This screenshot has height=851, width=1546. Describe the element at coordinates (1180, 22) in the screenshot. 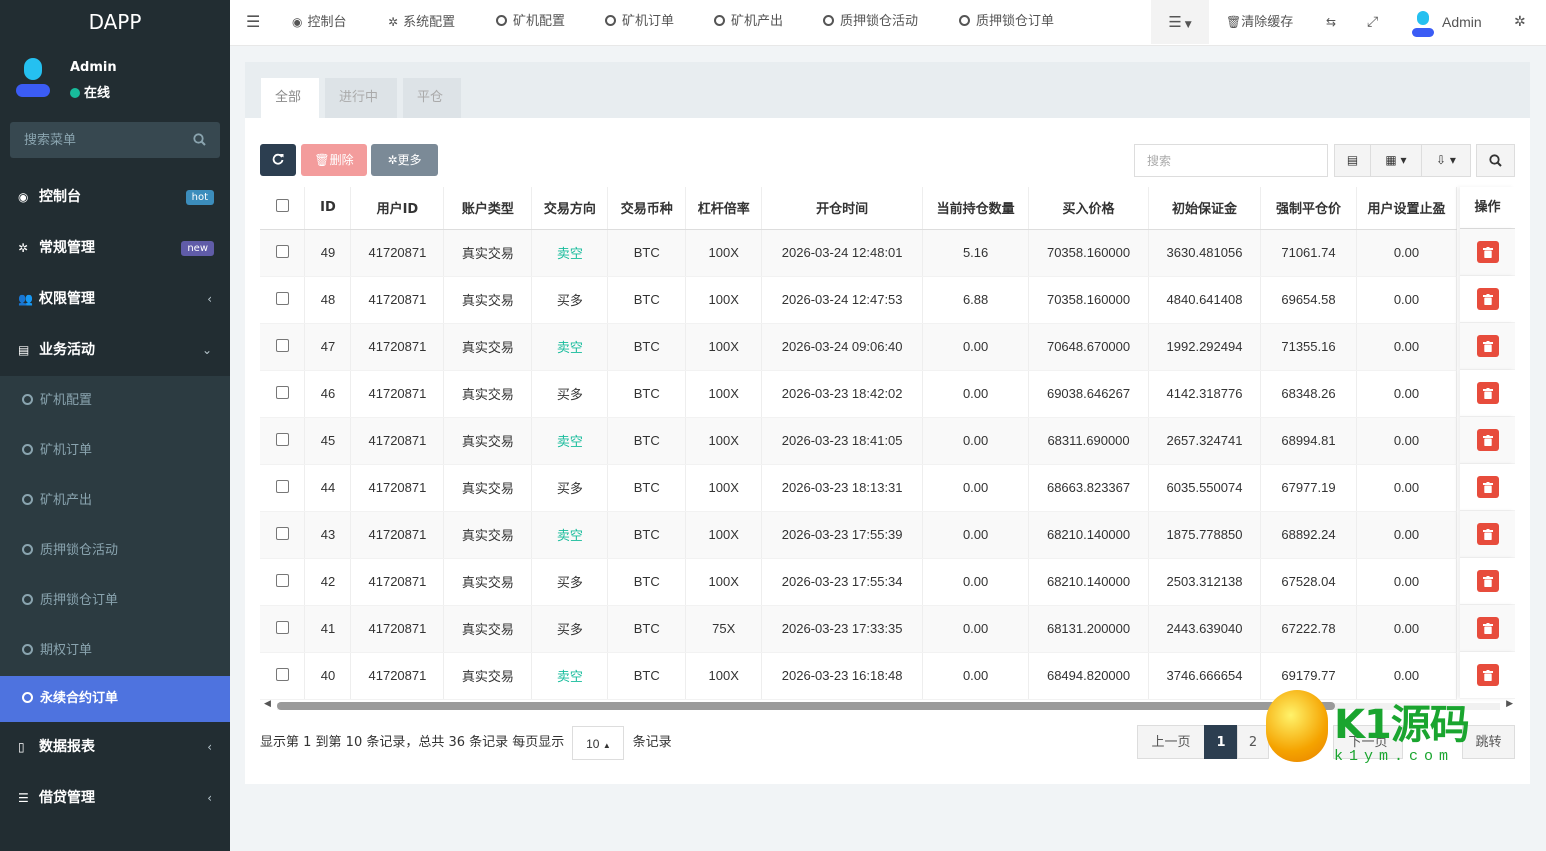

I see `nav-list-dropdown: ☰ ▼` at that location.